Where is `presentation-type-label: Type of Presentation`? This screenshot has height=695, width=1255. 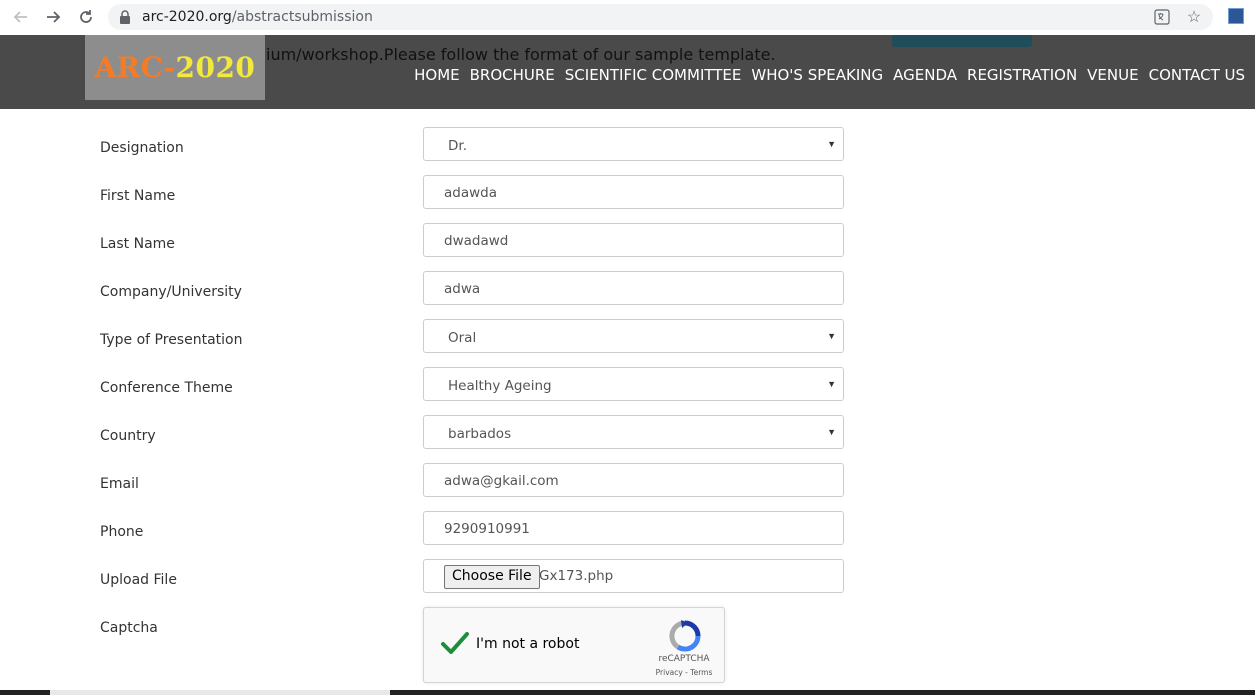 presentation-type-label: Type of Presentation is located at coordinates (171, 340).